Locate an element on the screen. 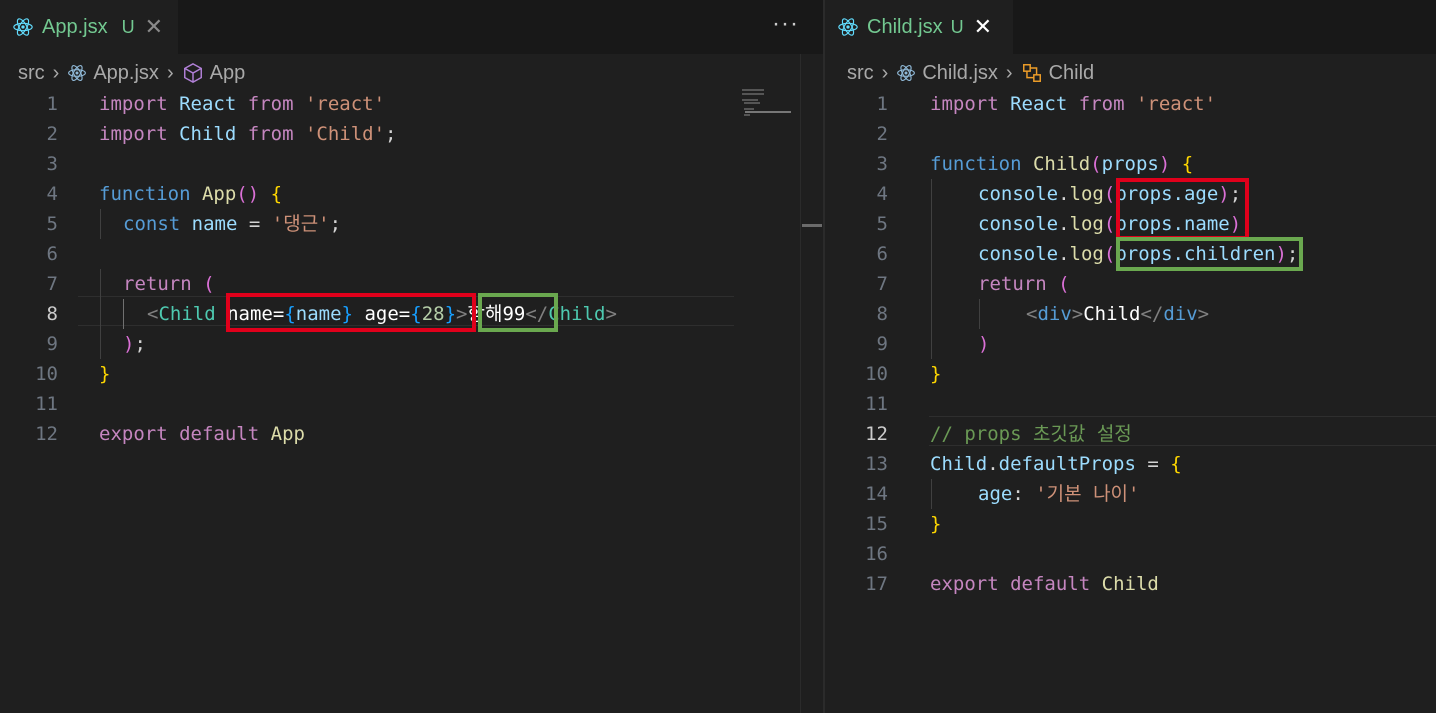  line-text: <div>Child</div> is located at coordinates (1118, 314).